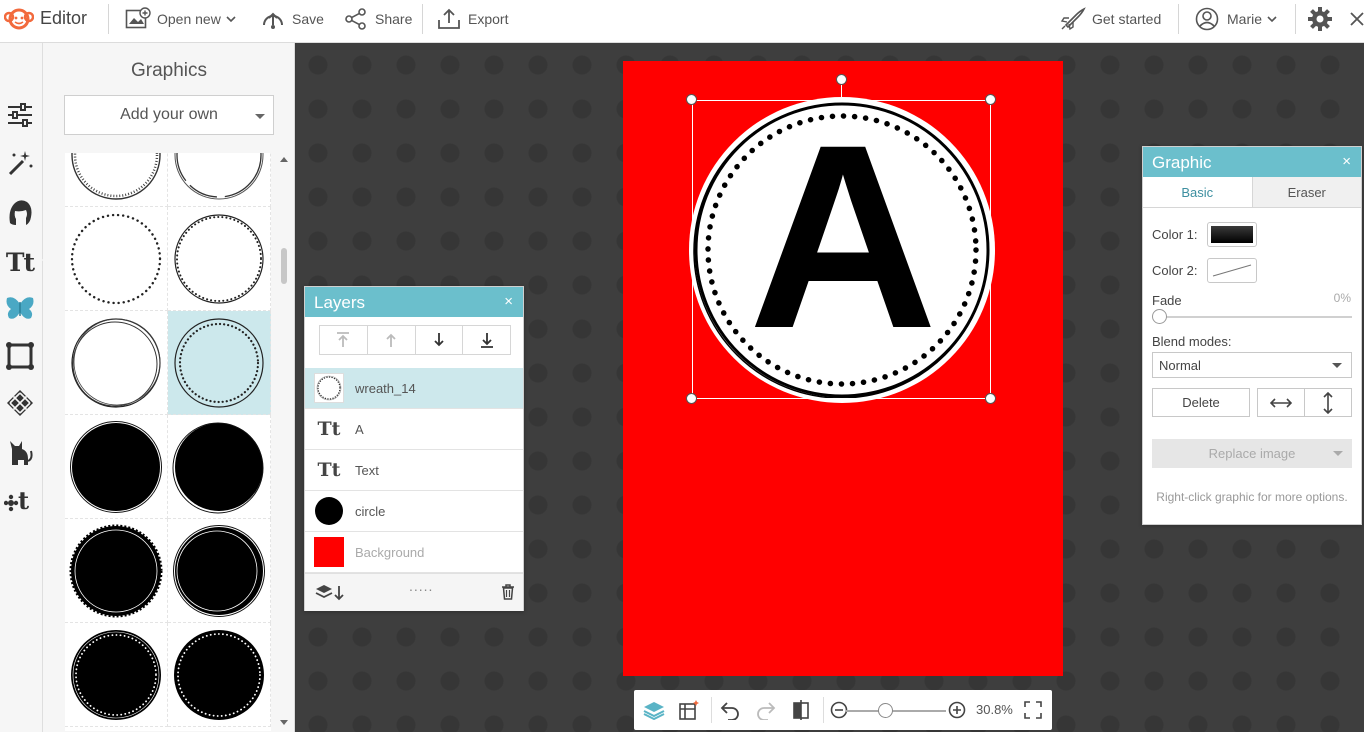 Image resolution: width=1364 pixels, height=732 pixels. I want to click on rotate-handle, so click(841, 79).